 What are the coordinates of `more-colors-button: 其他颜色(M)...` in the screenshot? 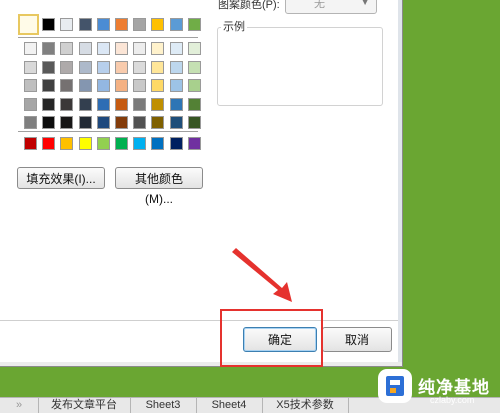 It's located at (159, 186).